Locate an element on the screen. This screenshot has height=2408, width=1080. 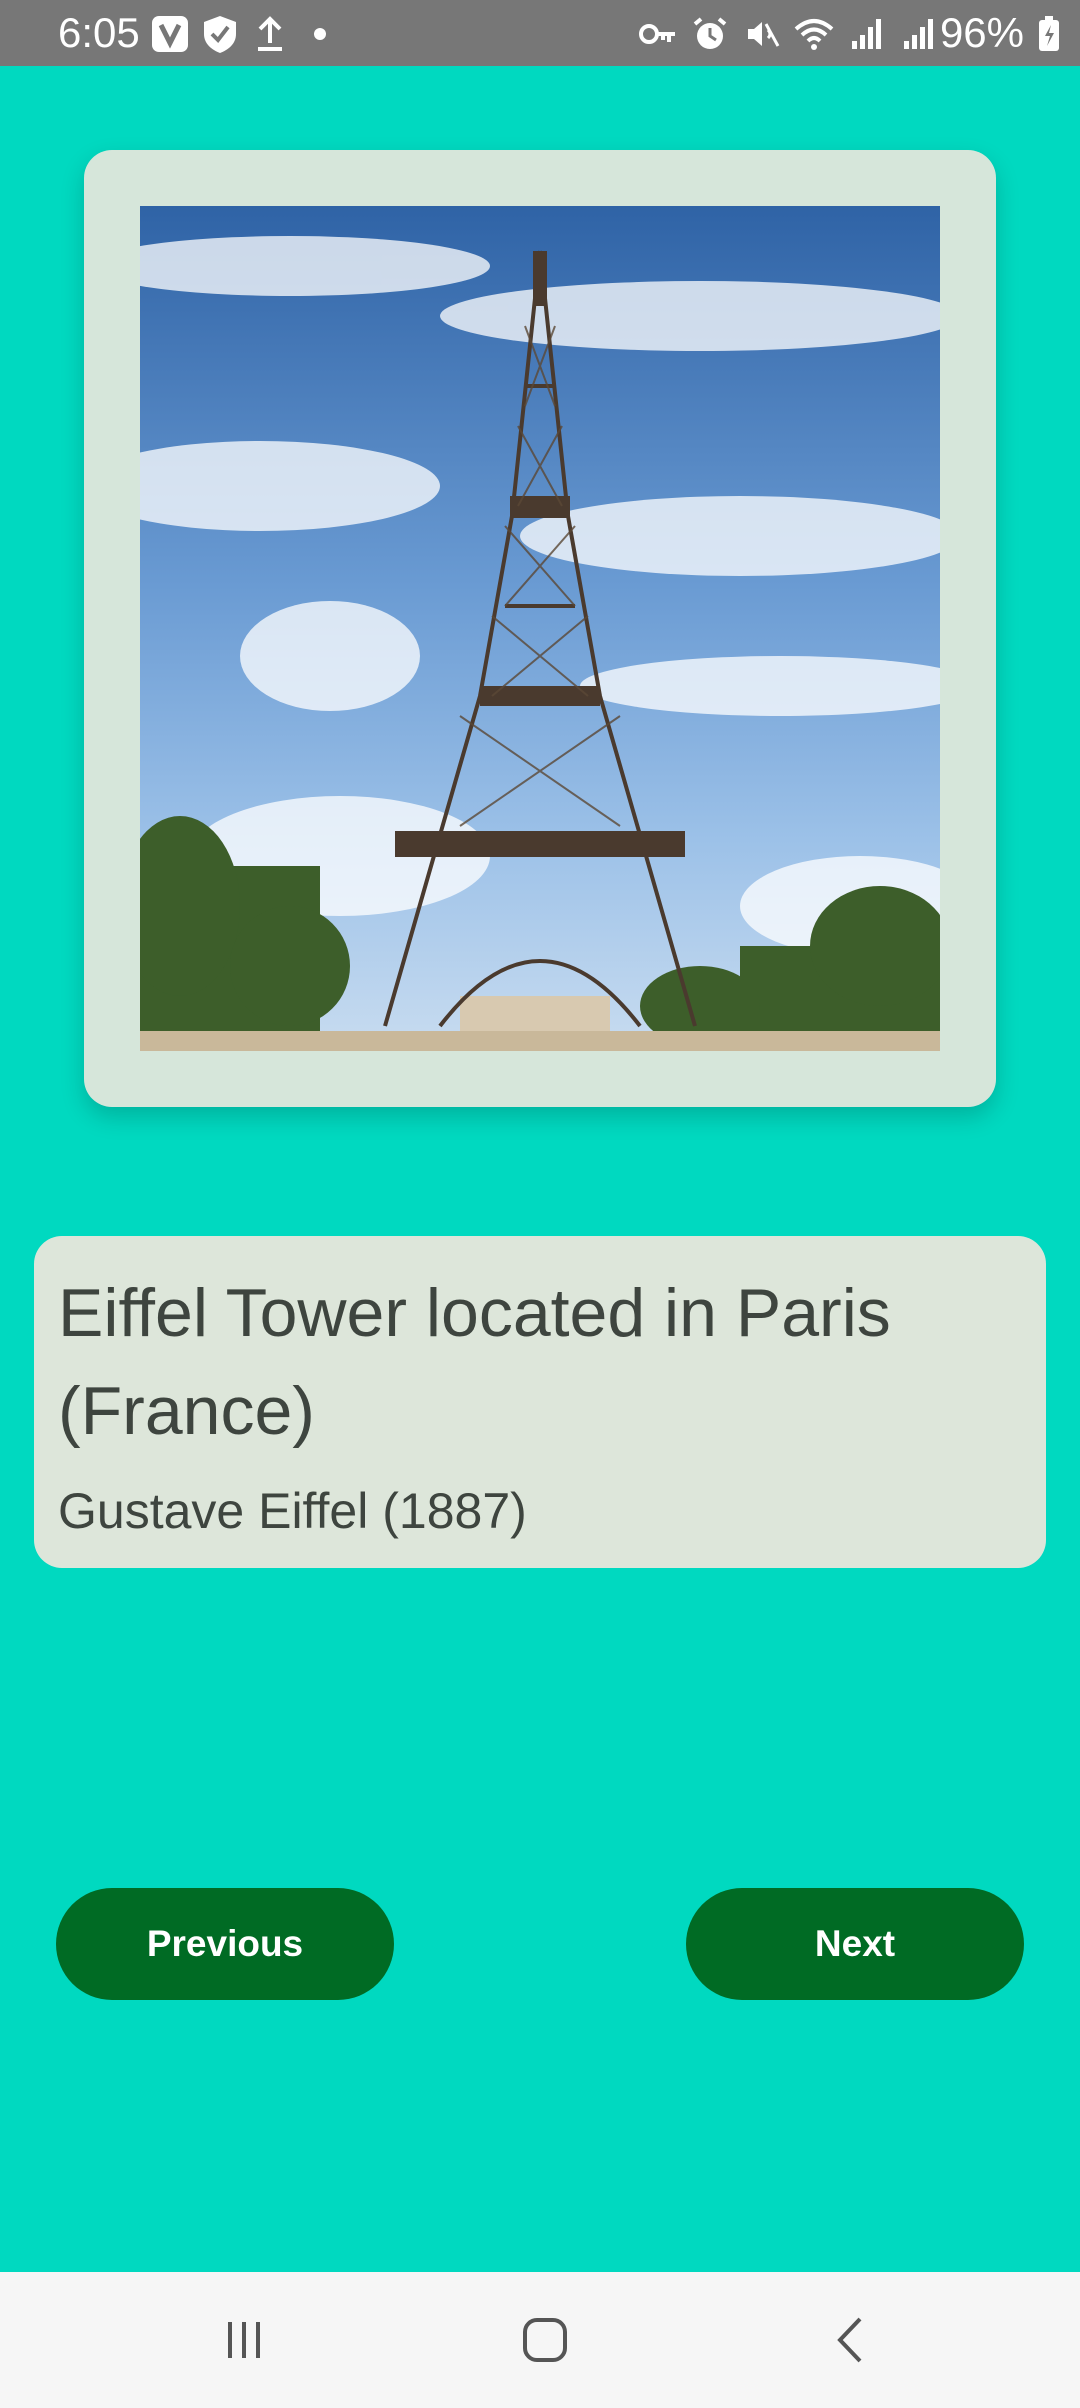
status-right-icons is located at coordinates (788, 34).